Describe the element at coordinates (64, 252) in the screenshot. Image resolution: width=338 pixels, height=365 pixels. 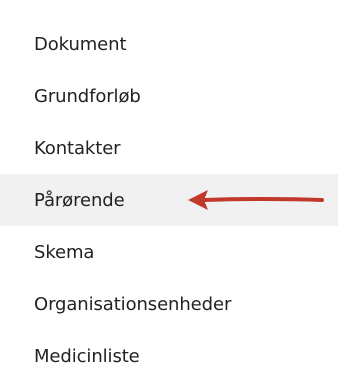
I see `menu-item-label: Skema` at that location.